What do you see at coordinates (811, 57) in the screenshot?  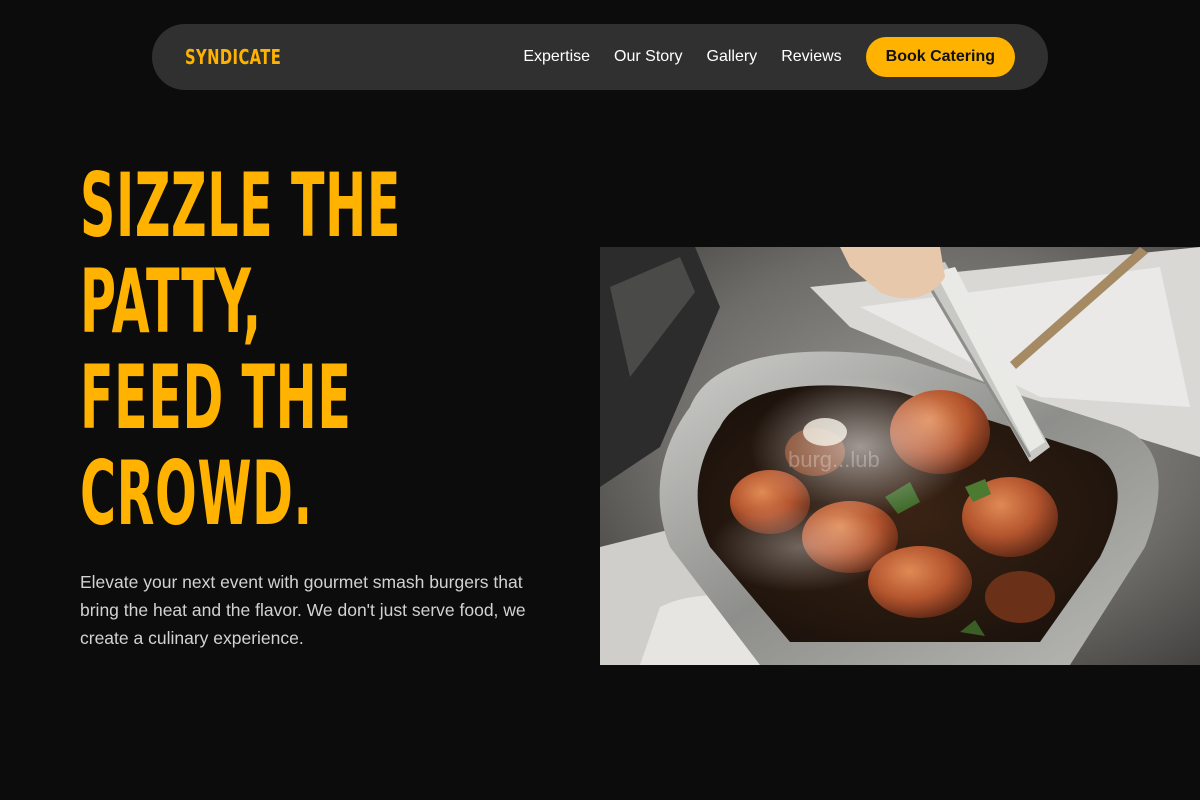 I see `nav-link-reviews: Reviews` at bounding box center [811, 57].